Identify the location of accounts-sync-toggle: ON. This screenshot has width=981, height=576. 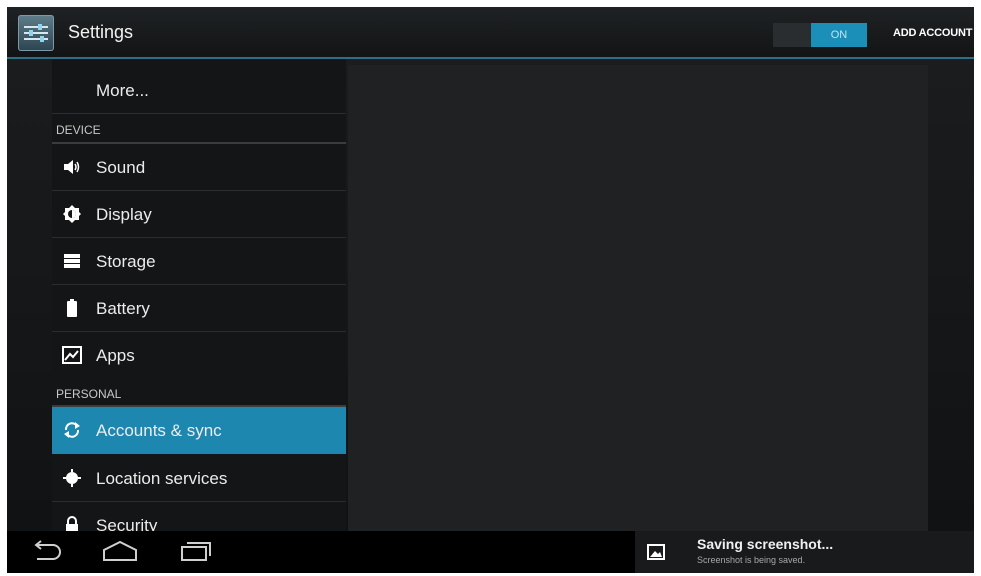
(820, 35).